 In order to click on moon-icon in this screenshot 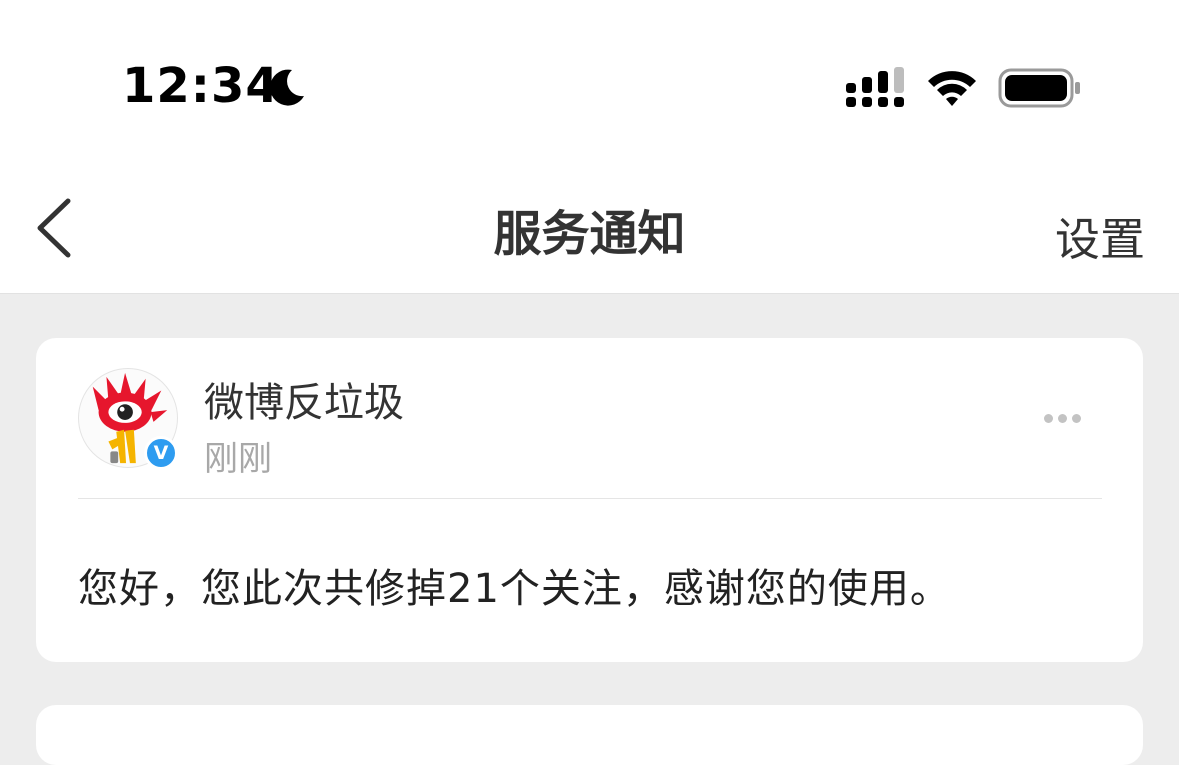, I will do `click(287, 87)`.